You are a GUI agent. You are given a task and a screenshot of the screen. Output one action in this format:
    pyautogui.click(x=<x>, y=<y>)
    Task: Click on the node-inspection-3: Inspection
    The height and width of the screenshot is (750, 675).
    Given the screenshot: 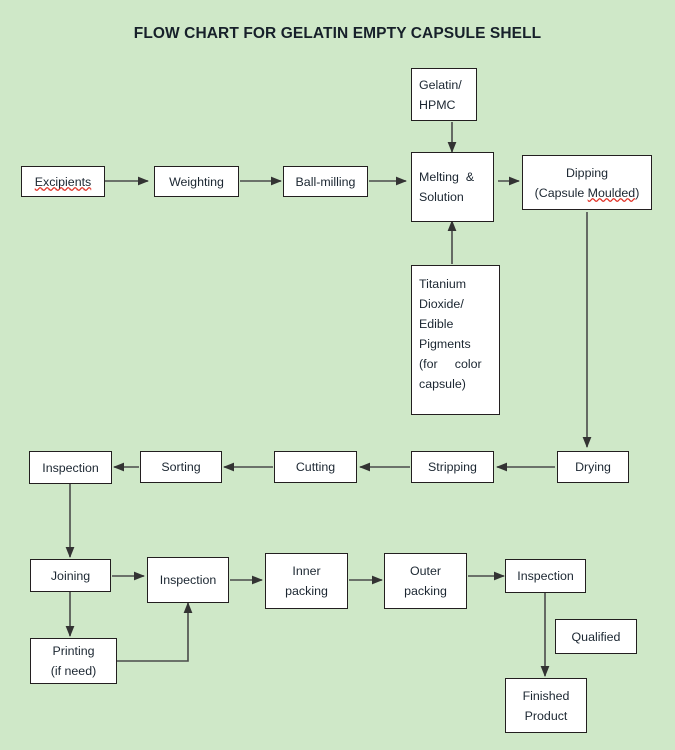 What is the action you would take?
    pyautogui.click(x=545, y=576)
    